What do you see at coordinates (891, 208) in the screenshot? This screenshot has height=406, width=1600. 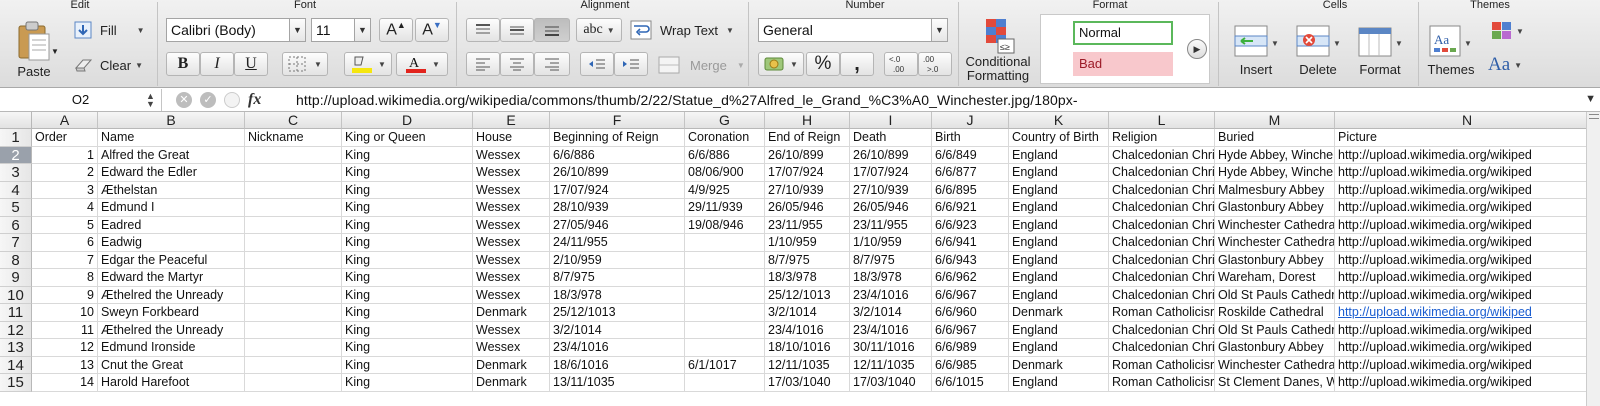 I see `table-cell: 26/05/946` at bounding box center [891, 208].